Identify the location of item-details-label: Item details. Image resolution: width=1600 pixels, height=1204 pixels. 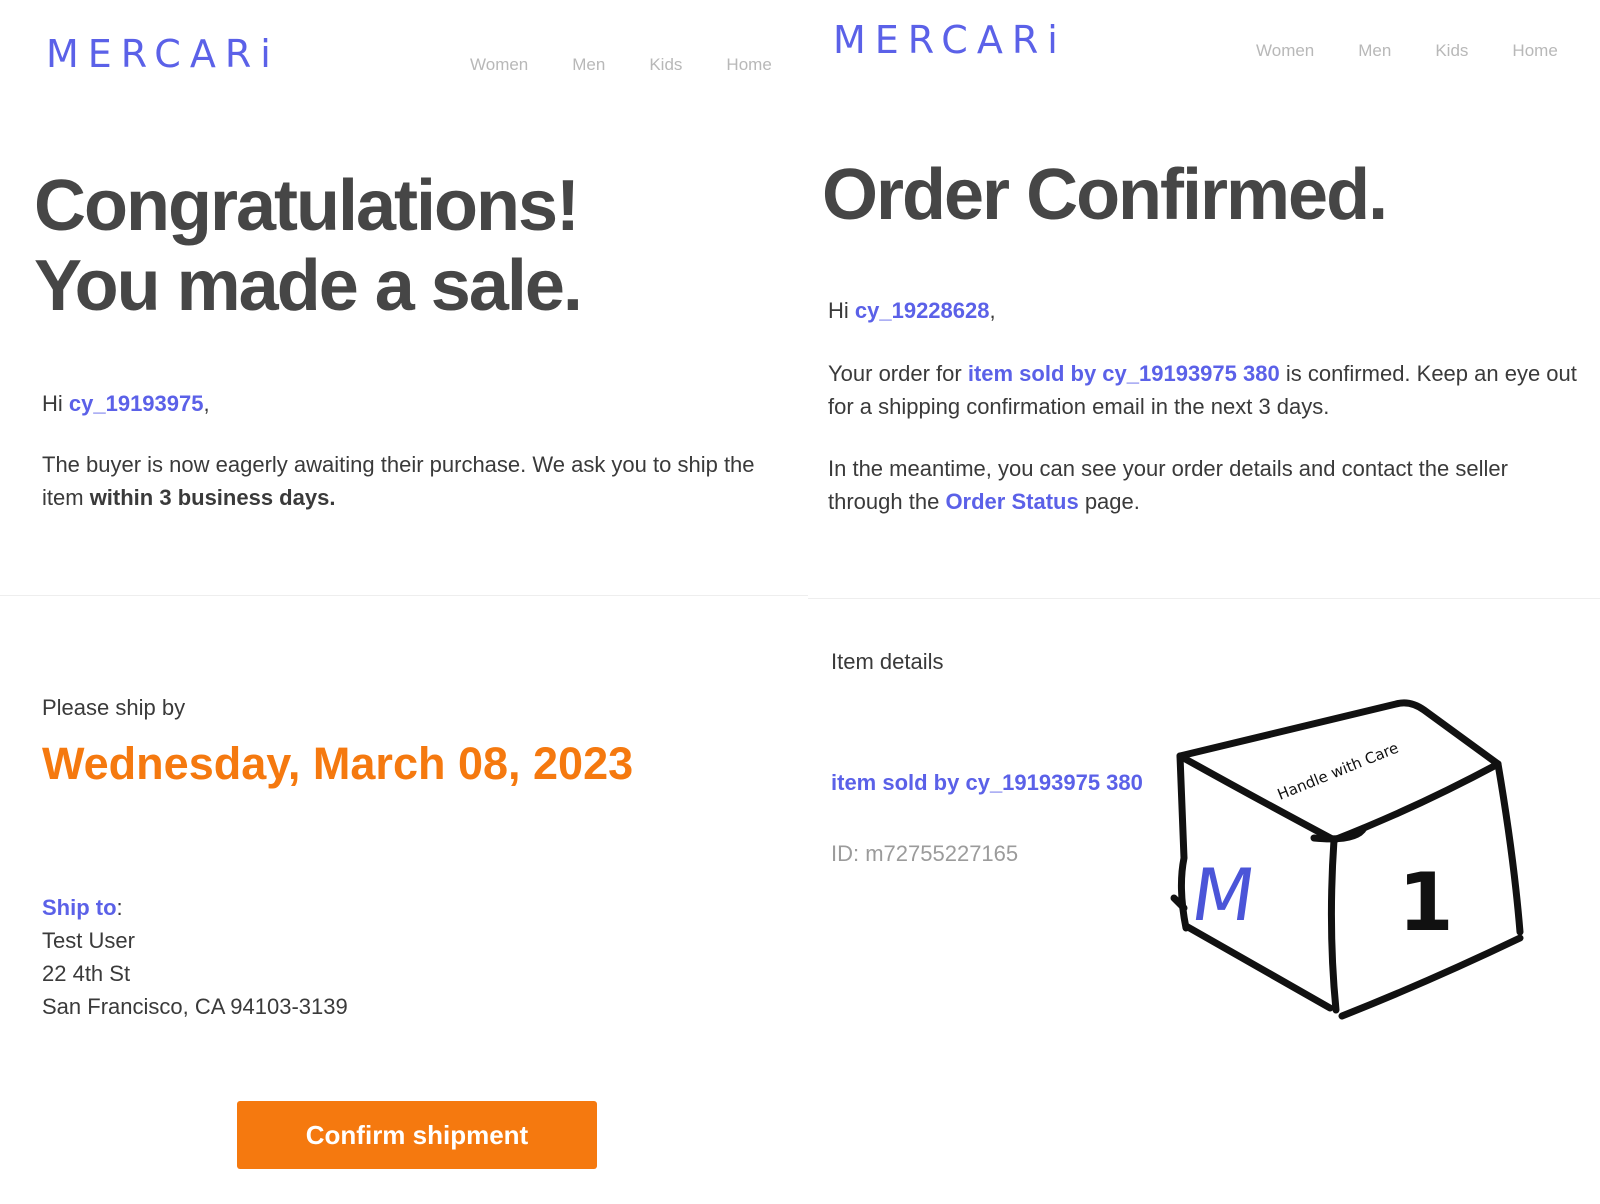
(887, 661).